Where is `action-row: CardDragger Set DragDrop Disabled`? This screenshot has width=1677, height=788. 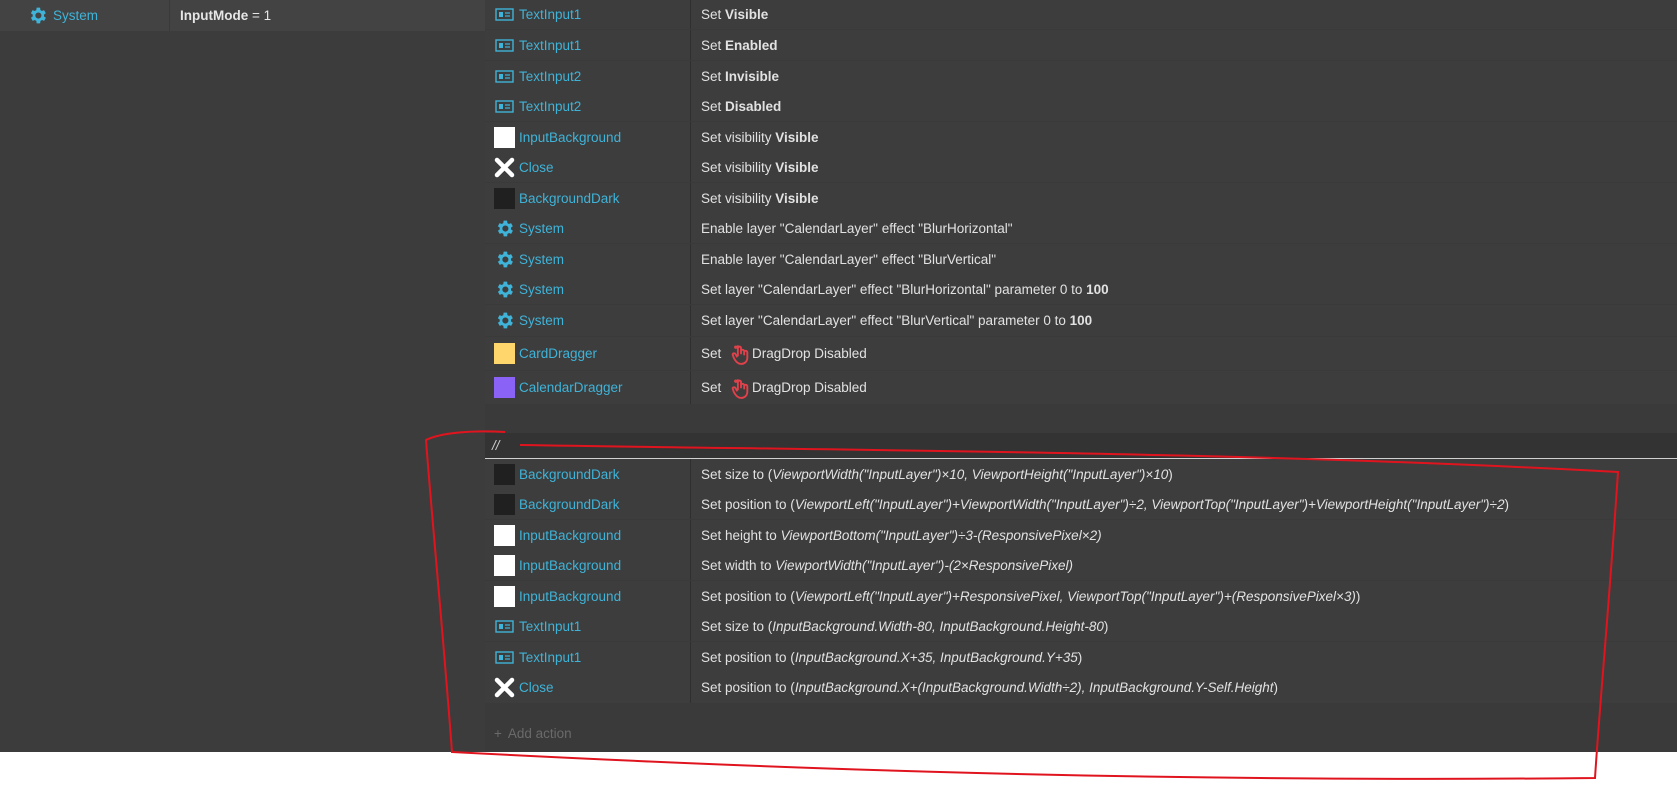
action-row: CardDragger Set DragDrop Disabled is located at coordinates (1081, 353).